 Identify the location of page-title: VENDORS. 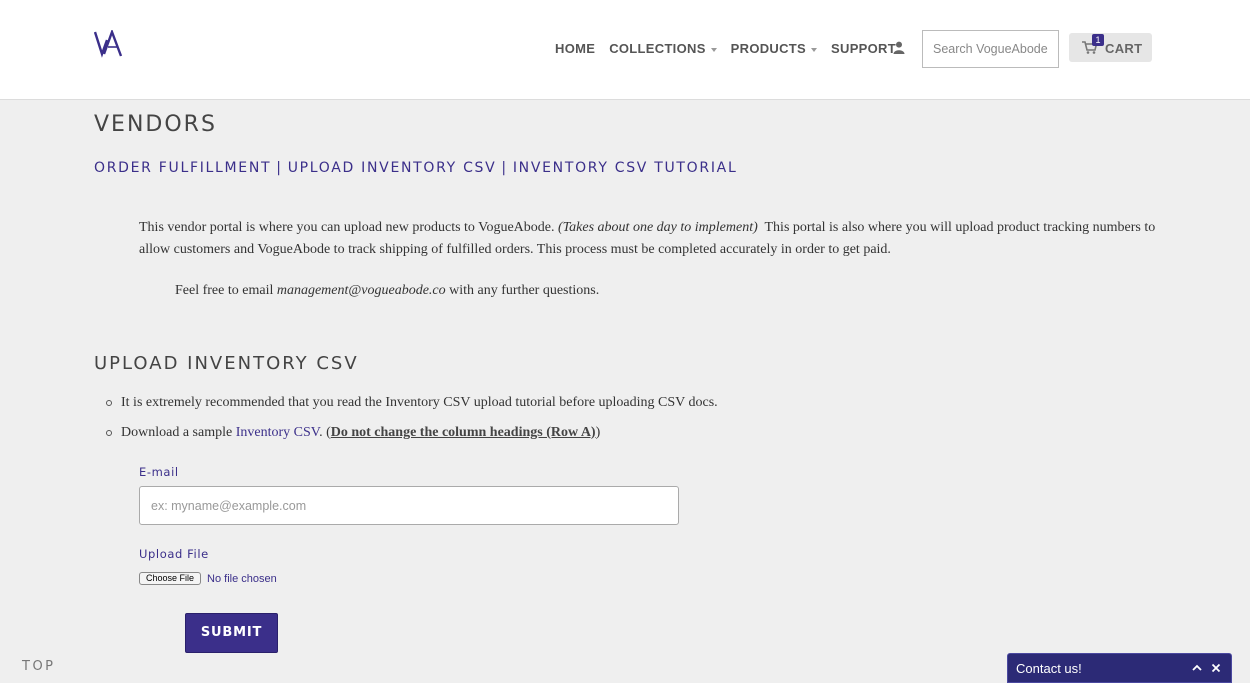
(155, 124).